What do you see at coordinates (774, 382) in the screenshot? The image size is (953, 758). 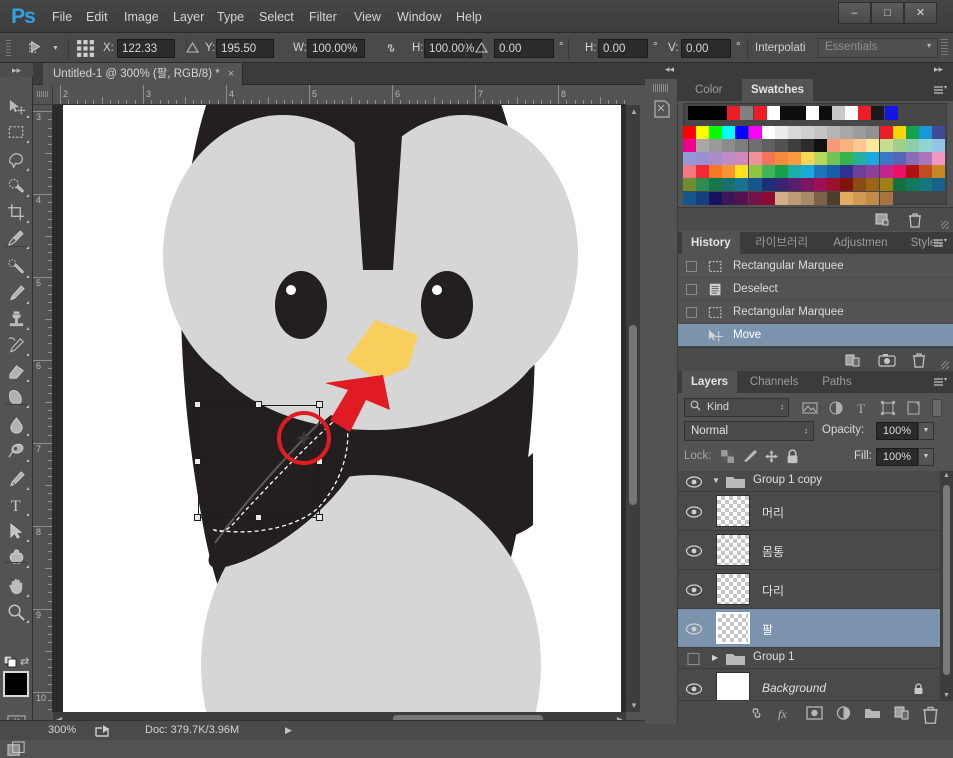 I see `tab-channels: Channels` at bounding box center [774, 382].